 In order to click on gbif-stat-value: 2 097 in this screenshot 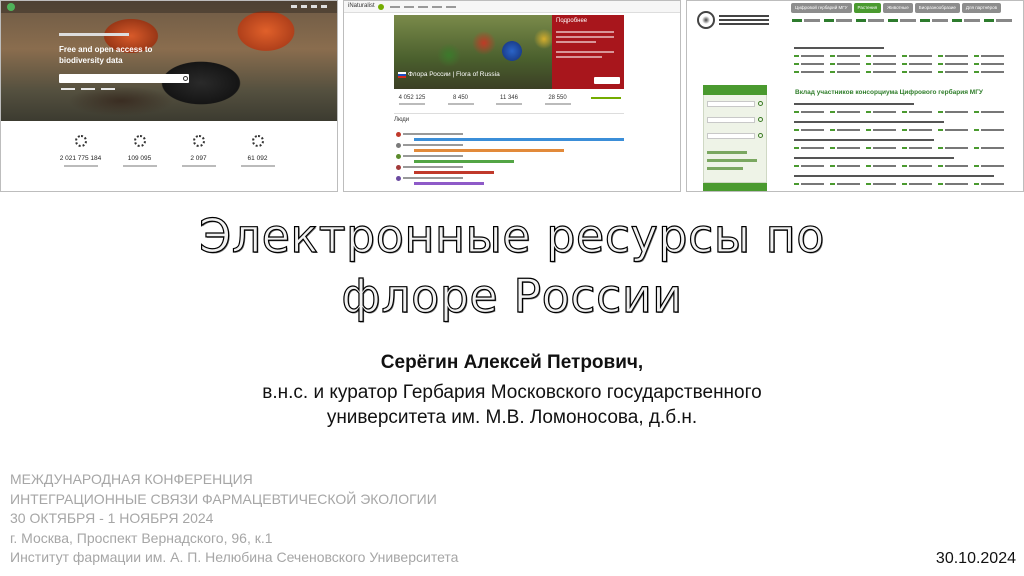, I will do `click(198, 158)`.